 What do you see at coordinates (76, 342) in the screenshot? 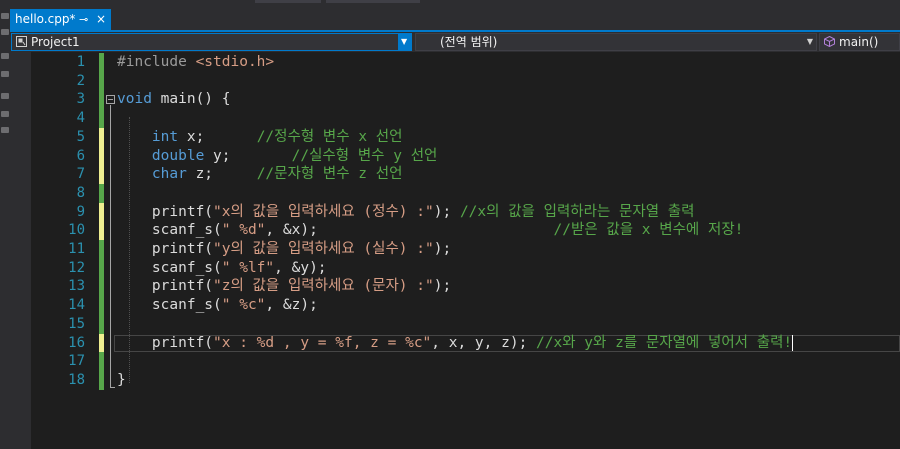
I see `line-number: 16` at bounding box center [76, 342].